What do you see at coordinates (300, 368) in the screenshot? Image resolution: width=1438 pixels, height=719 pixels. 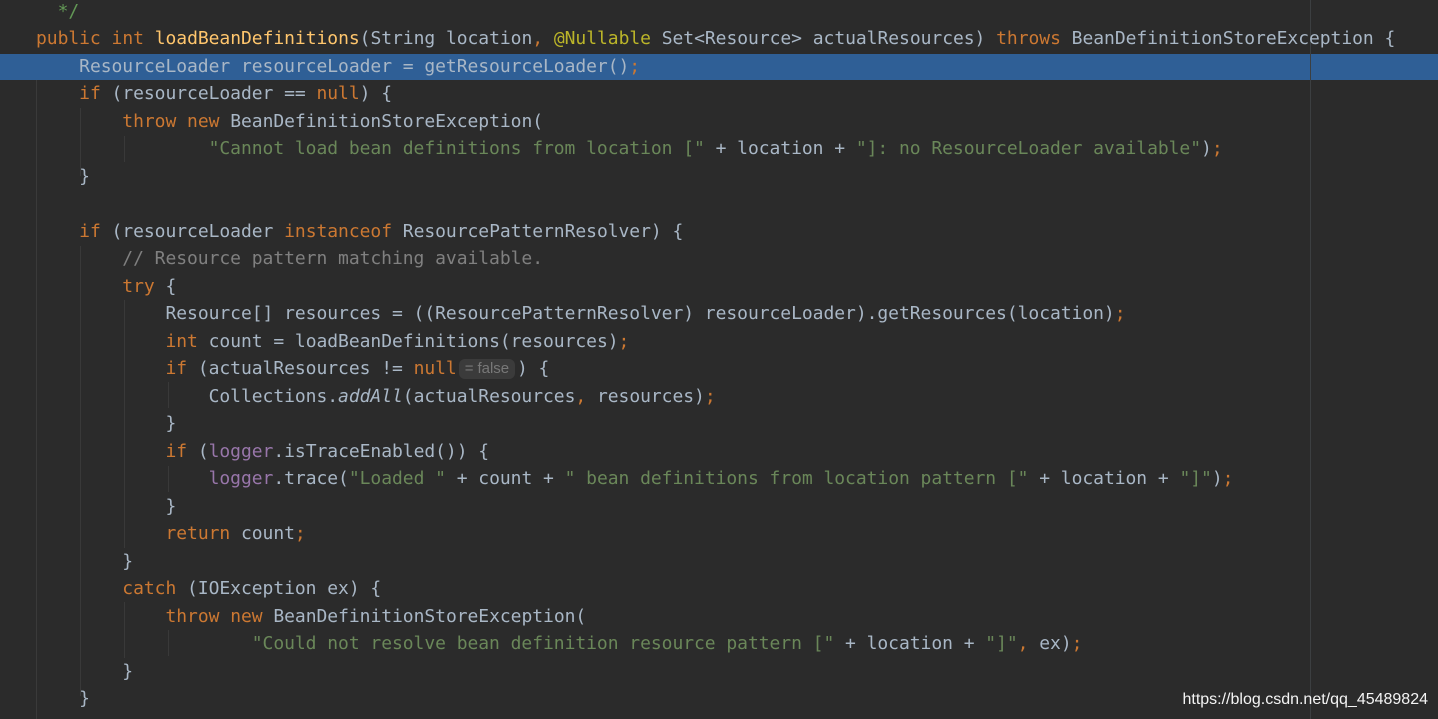 I see `condition: (actualResources !=` at bounding box center [300, 368].